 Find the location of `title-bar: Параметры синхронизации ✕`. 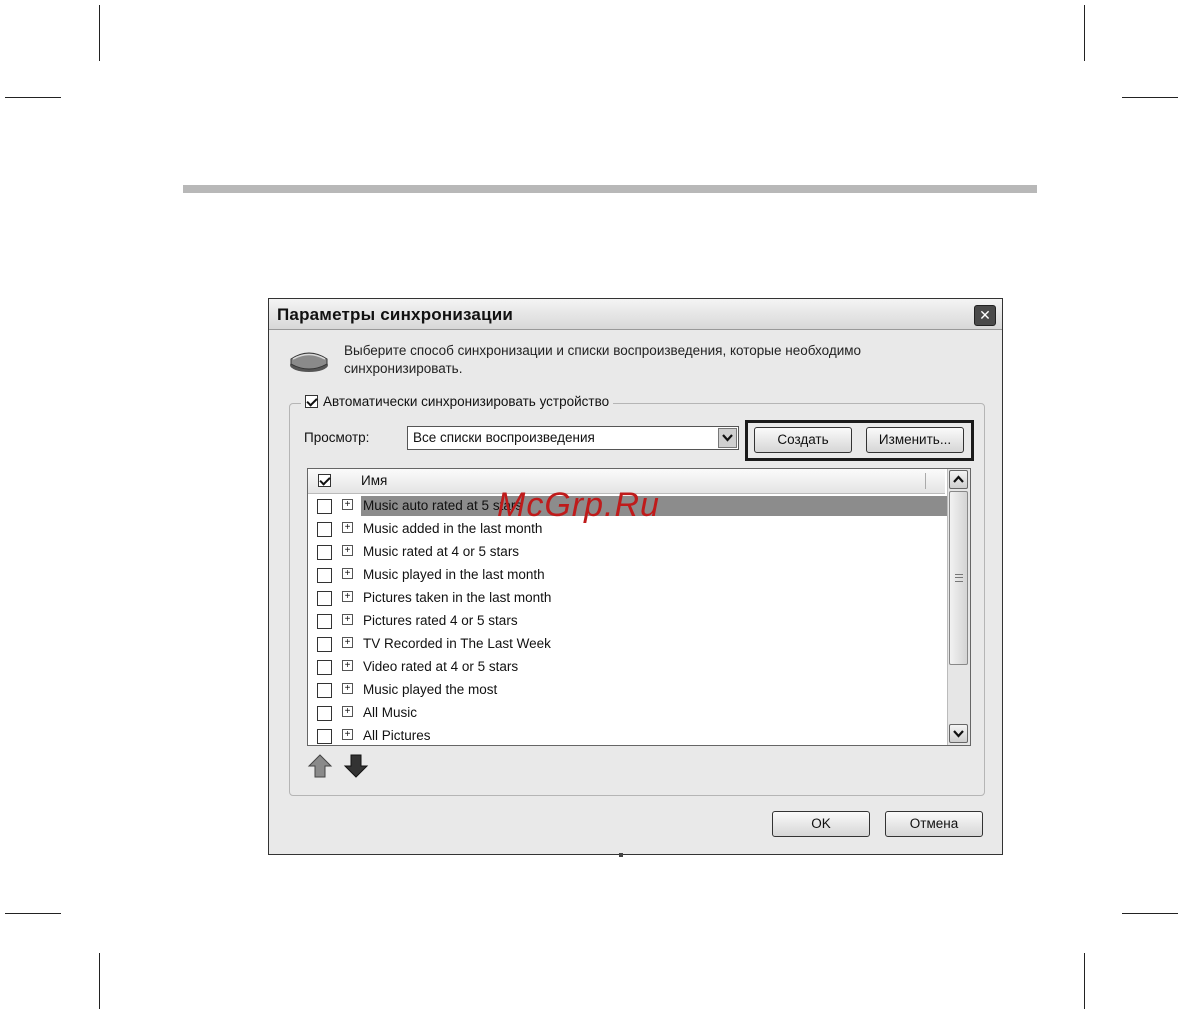

title-bar: Параметры синхронизации ✕ is located at coordinates (635, 314).